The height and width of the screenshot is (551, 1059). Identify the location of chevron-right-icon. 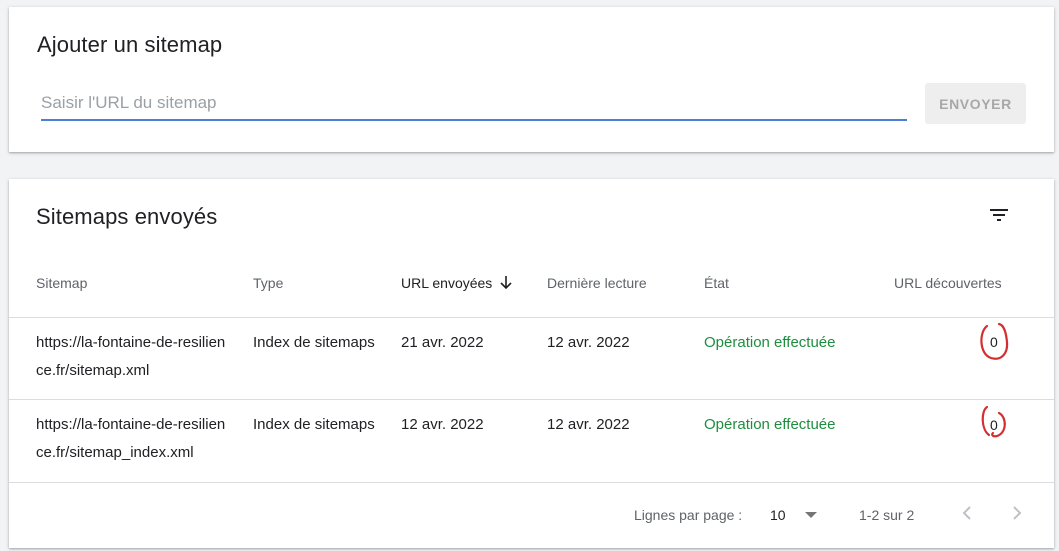
(1017, 513).